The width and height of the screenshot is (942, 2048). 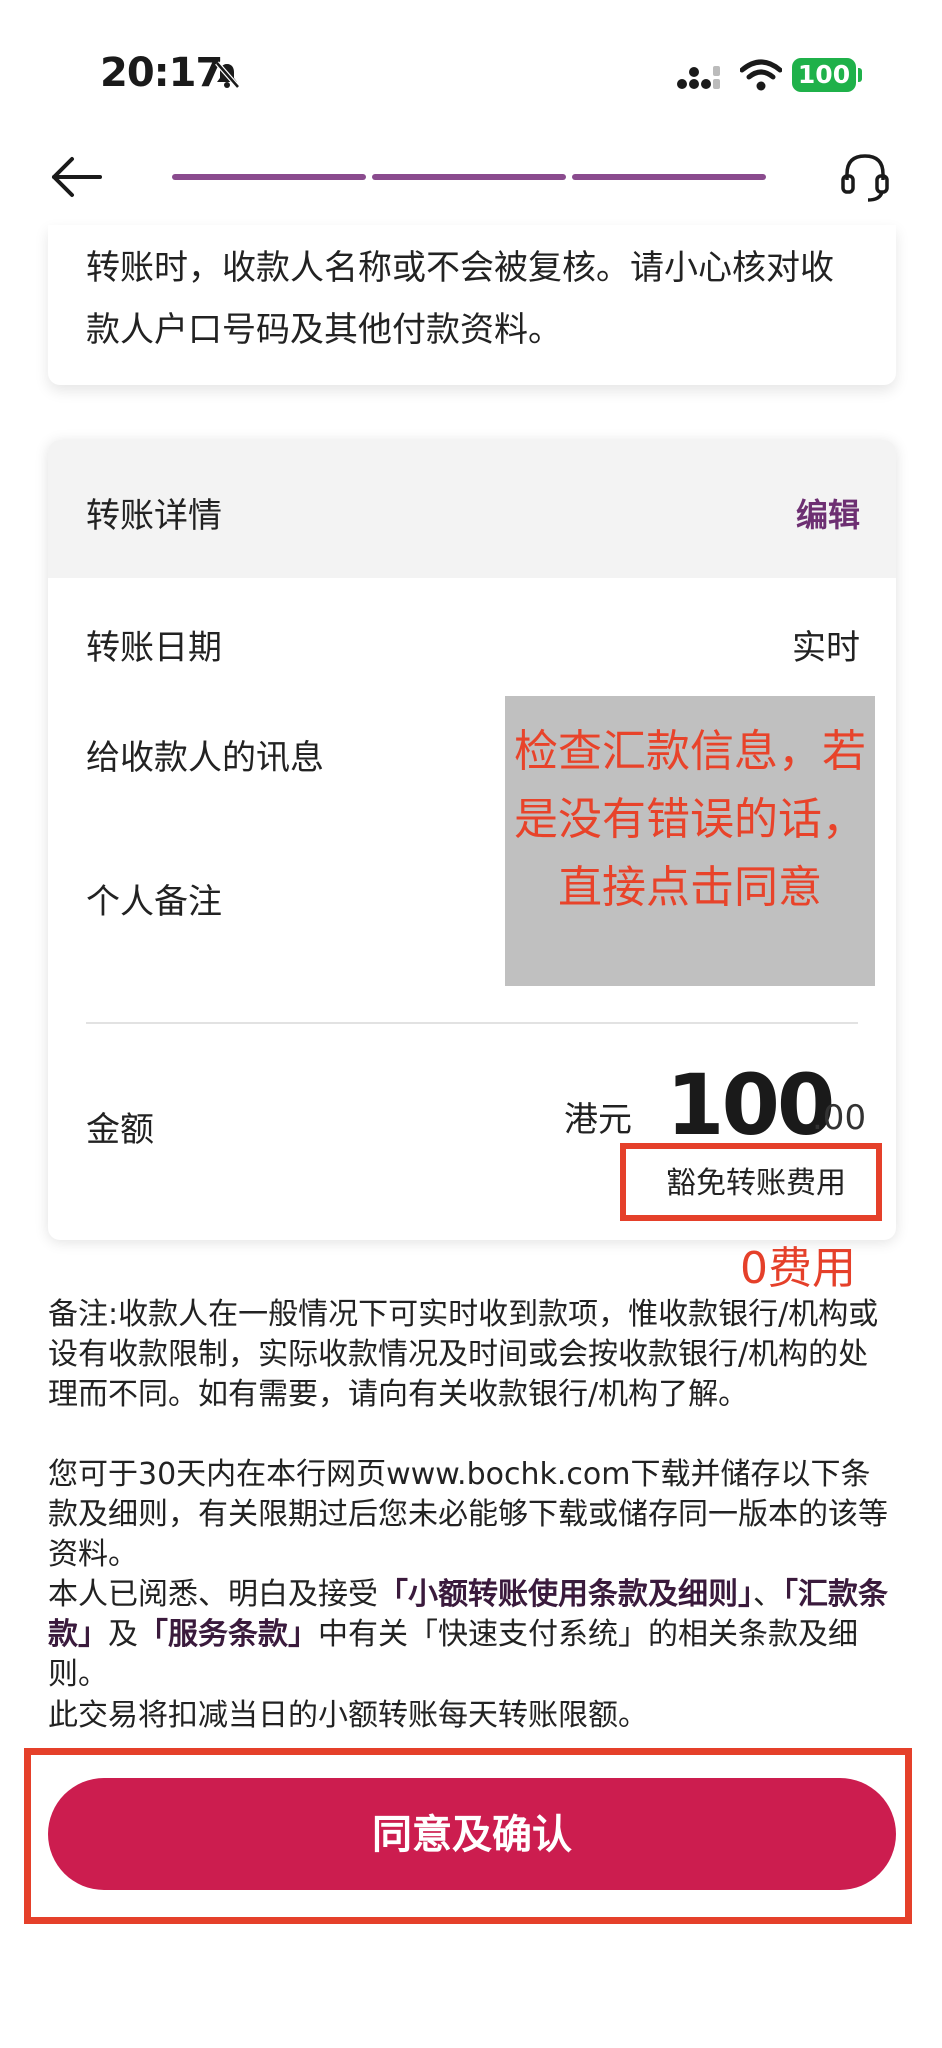 I want to click on acceptance-text-a: 本人已阅悉、明白及接受, so click(x=213, y=1594).